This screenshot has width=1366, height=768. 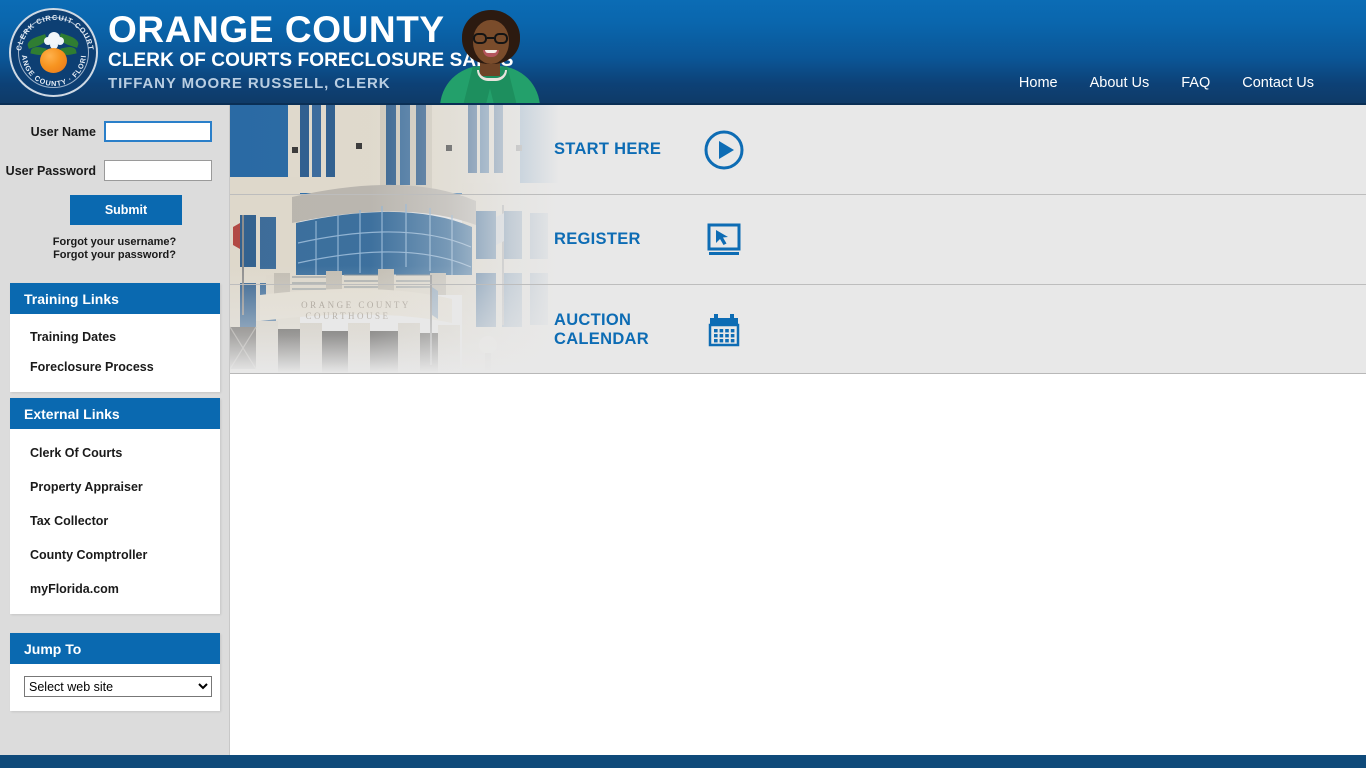 What do you see at coordinates (798, 150) in the screenshot?
I see `hero-start-here-row: START HERE` at bounding box center [798, 150].